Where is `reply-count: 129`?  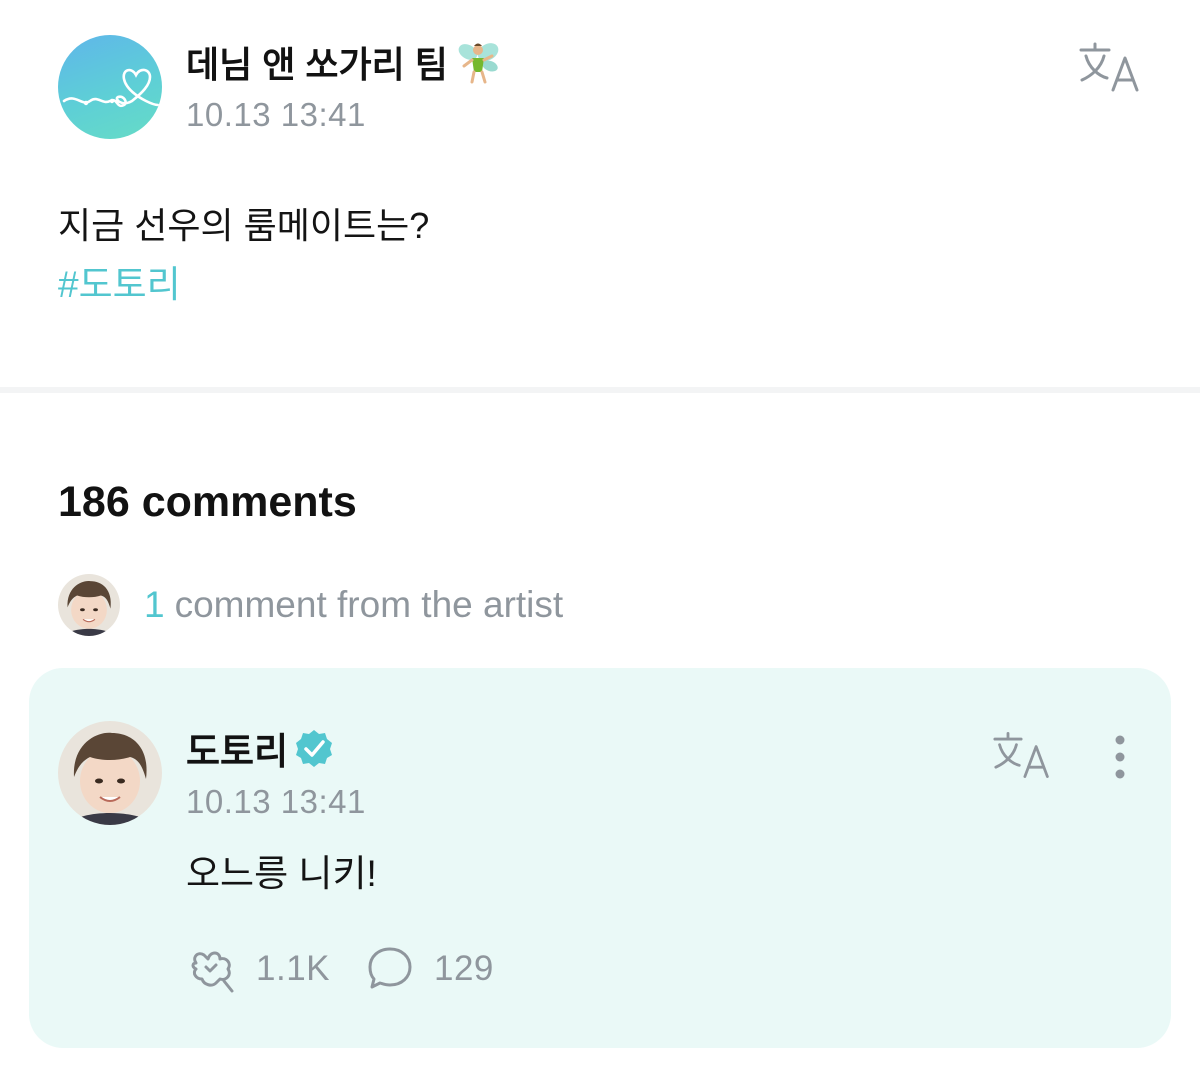 reply-count: 129 is located at coordinates (464, 968).